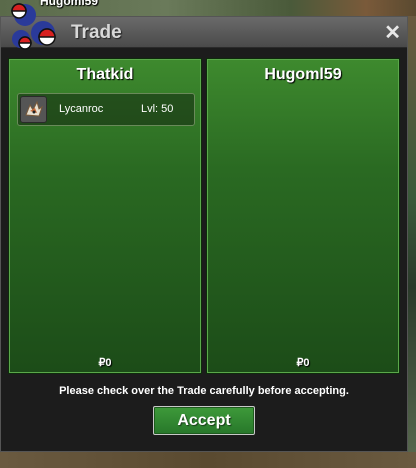 The image size is (416, 468). What do you see at coordinates (208, 460) in the screenshot?
I see `game-background-bottom` at bounding box center [208, 460].